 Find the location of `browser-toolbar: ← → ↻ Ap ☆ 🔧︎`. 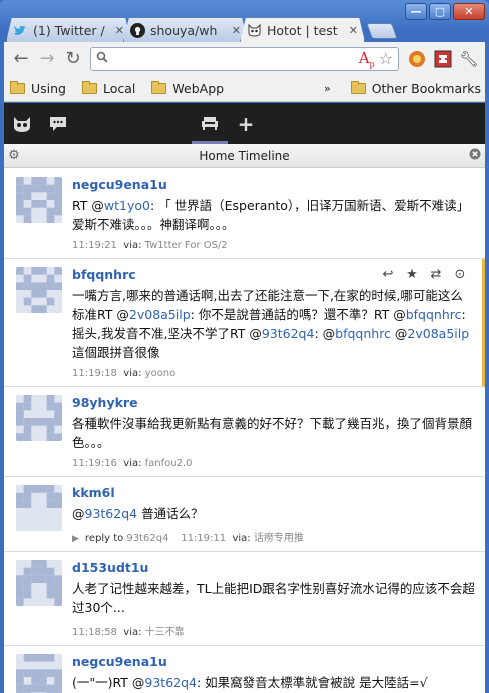

browser-toolbar: ← → ↻ Ap ☆ 🔧︎ is located at coordinates (244, 58).